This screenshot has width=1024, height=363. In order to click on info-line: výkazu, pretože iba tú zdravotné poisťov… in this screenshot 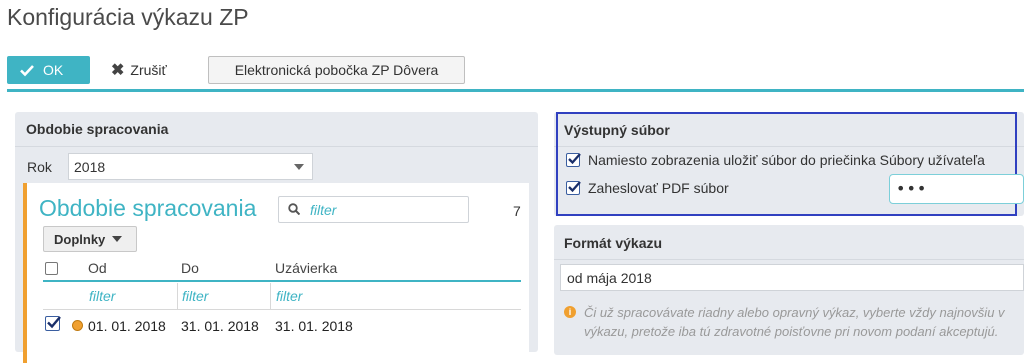, I will do `click(791, 331)`.